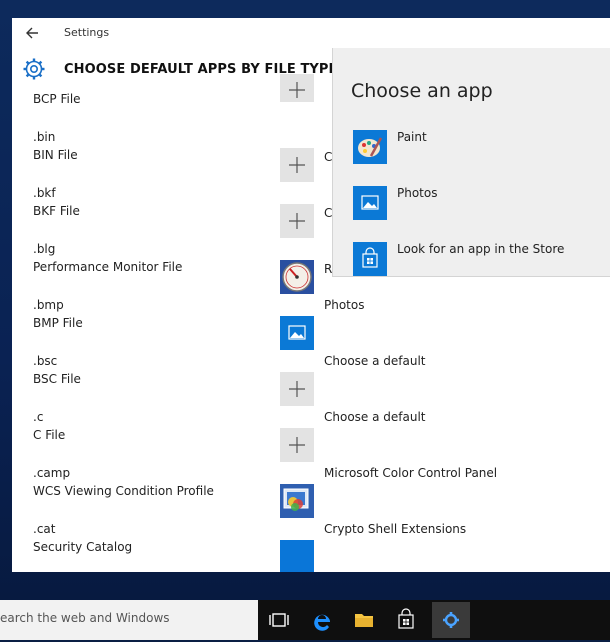 The height and width of the screenshot is (642, 610). What do you see at coordinates (49, 435) in the screenshot?
I see `file-type-description: C File` at bounding box center [49, 435].